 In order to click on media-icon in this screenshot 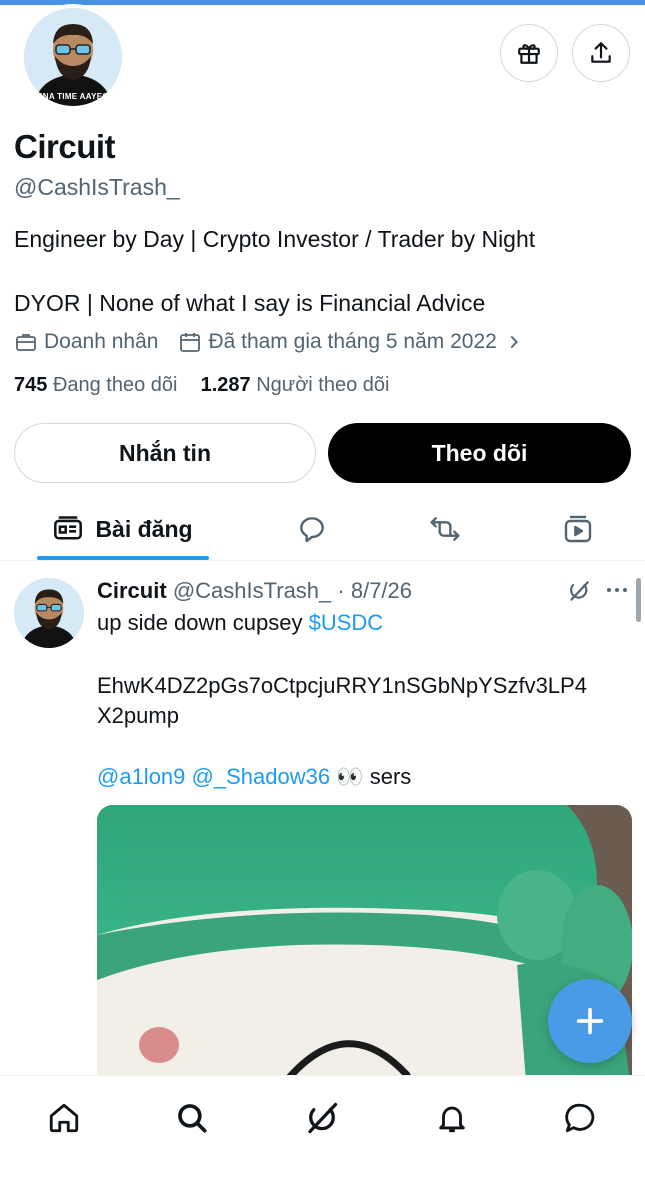, I will do `click(578, 529)`.